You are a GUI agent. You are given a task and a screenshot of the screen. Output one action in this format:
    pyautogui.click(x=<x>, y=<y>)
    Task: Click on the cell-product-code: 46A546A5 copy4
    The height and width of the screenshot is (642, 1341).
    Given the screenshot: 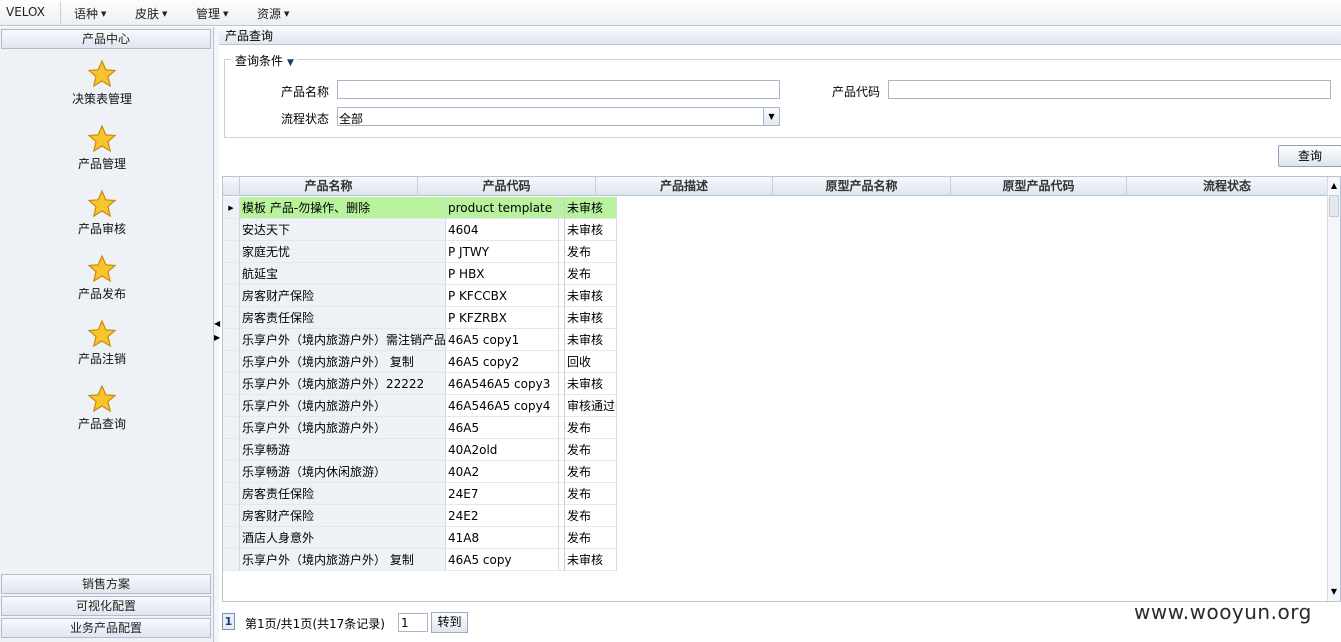 What is the action you would take?
    pyautogui.click(x=502, y=406)
    